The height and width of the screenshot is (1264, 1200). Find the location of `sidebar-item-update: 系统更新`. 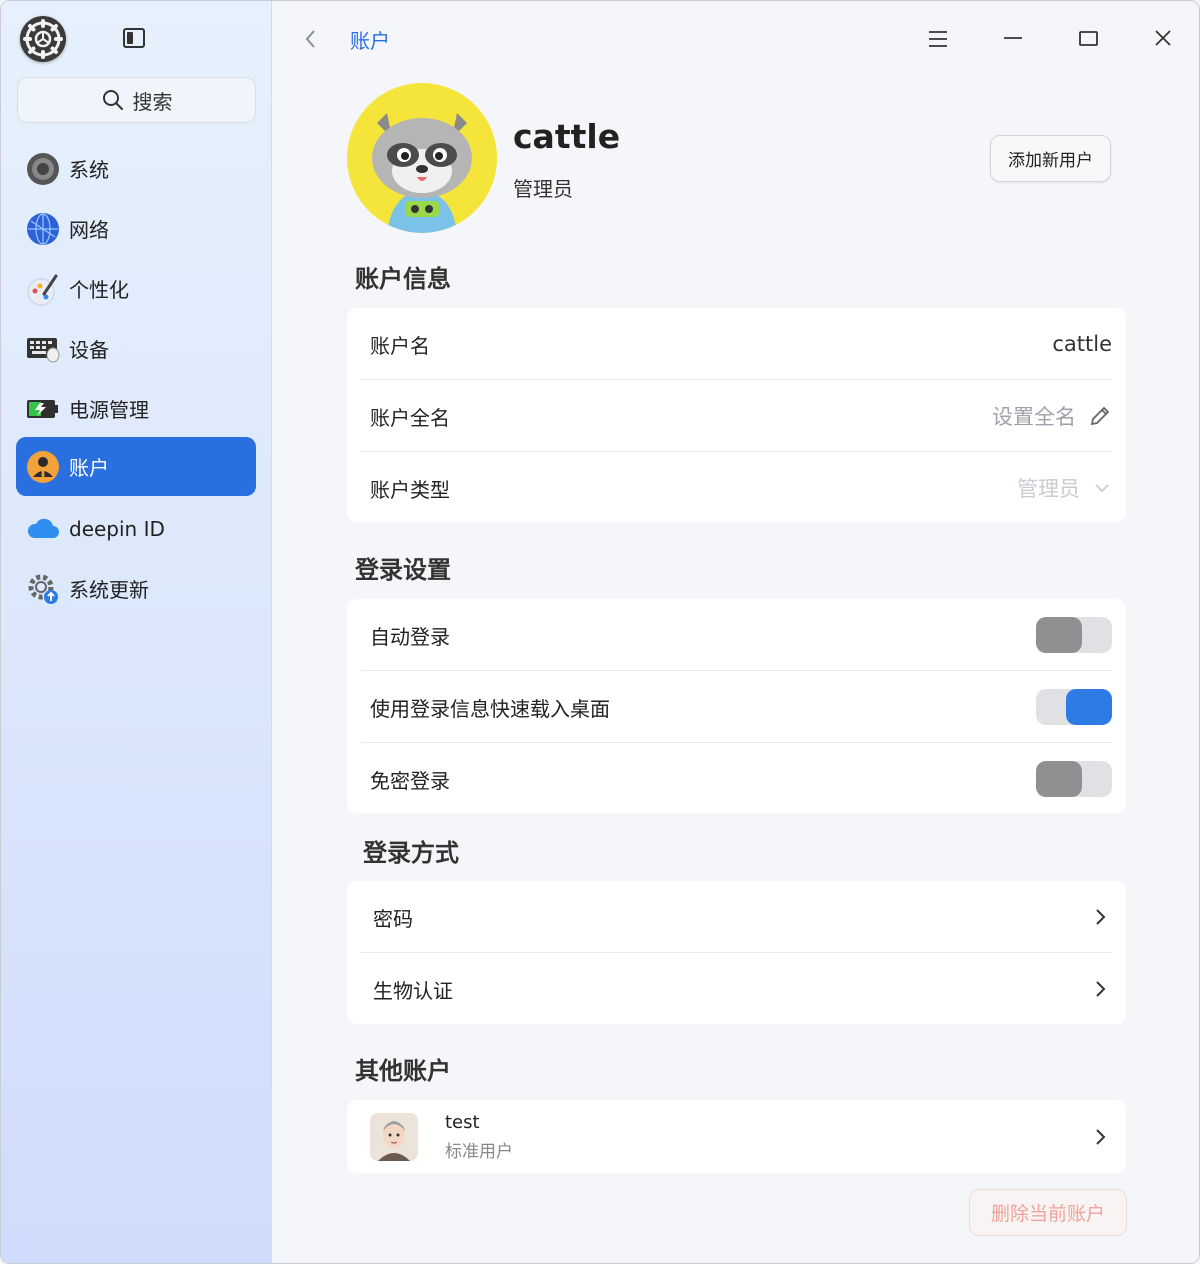

sidebar-item-update: 系统更新 is located at coordinates (136, 588).